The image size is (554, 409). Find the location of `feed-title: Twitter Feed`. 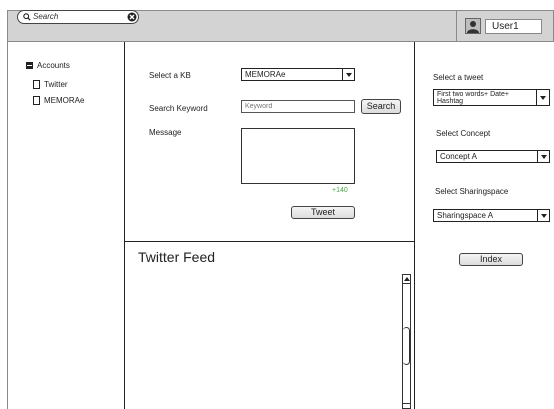

feed-title: Twitter Feed is located at coordinates (177, 257).